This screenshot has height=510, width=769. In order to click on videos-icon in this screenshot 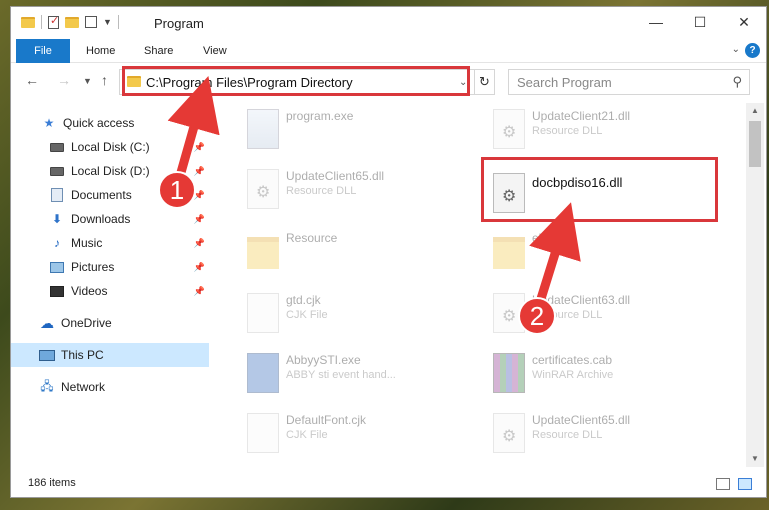, I will do `click(57, 291)`.